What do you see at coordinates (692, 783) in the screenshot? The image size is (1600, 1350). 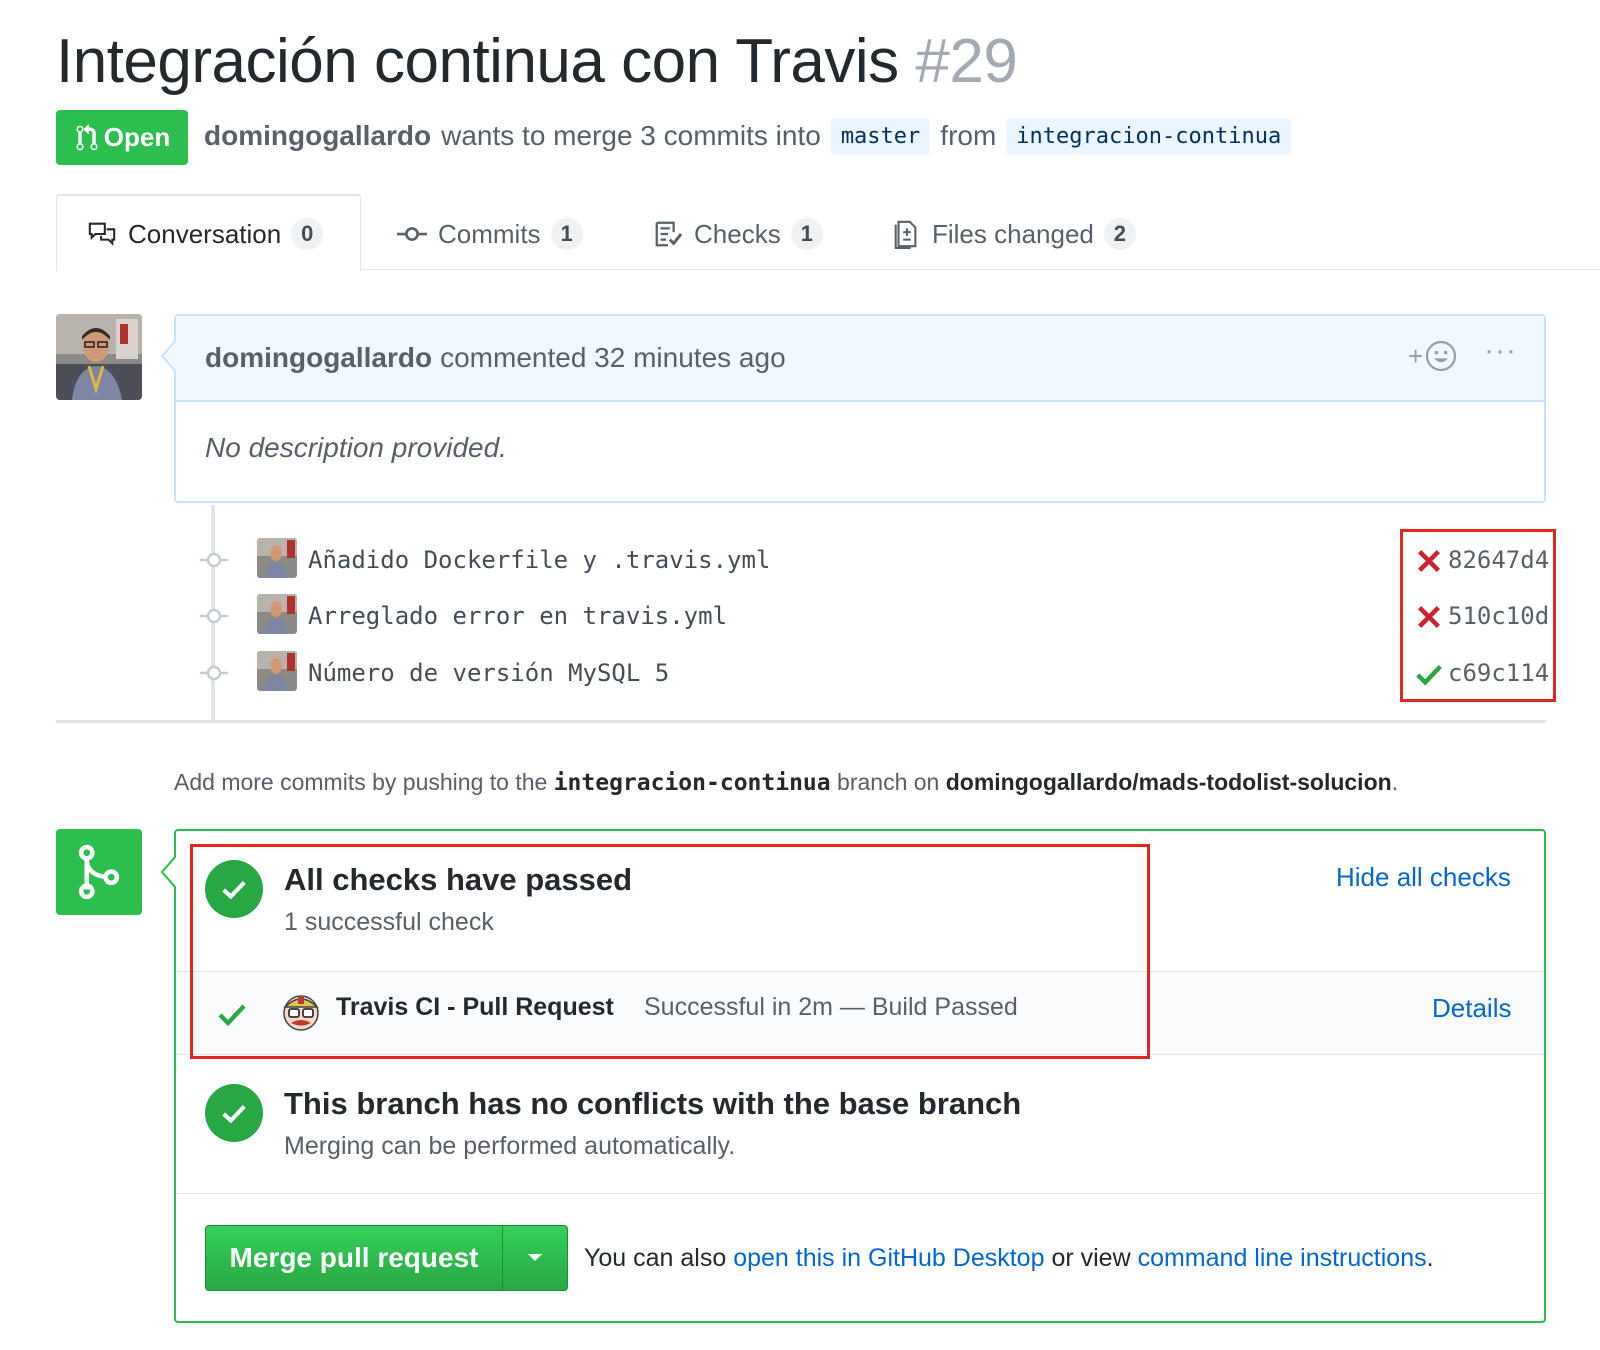 I see `add-more-branch: integracion-continua` at bounding box center [692, 783].